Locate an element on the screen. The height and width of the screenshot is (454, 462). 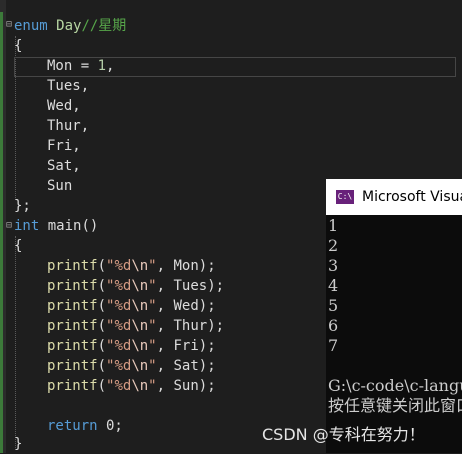
main-signature: main() is located at coordinates (69, 226).